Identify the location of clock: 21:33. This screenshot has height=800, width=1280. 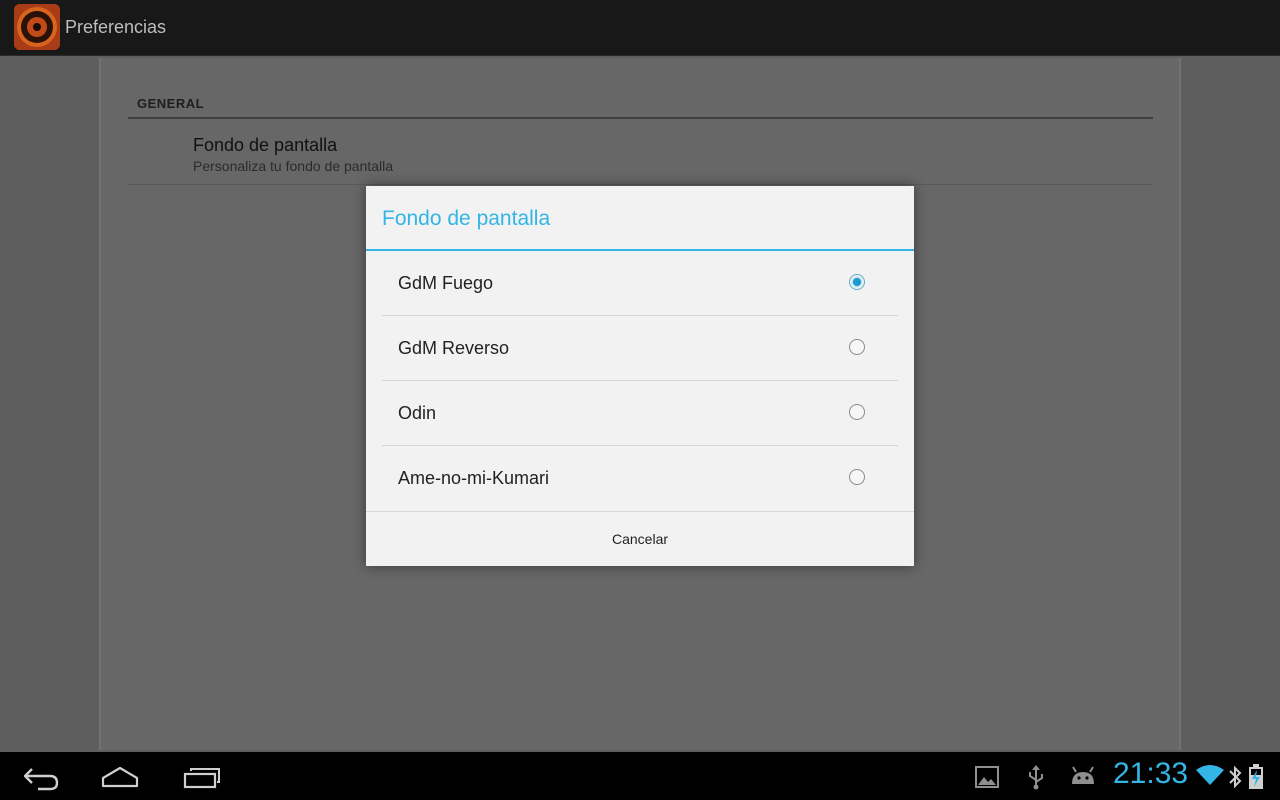
(1150, 774).